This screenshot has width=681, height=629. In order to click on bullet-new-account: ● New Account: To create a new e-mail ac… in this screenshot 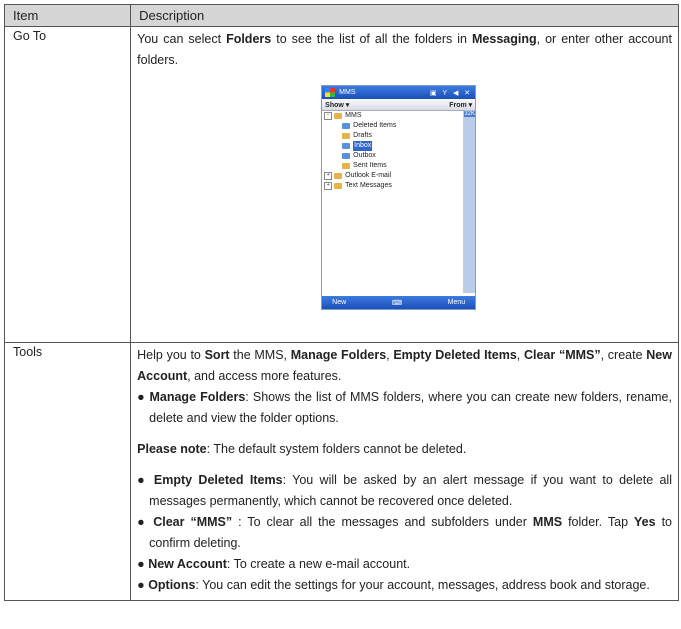, I will do `click(274, 564)`.